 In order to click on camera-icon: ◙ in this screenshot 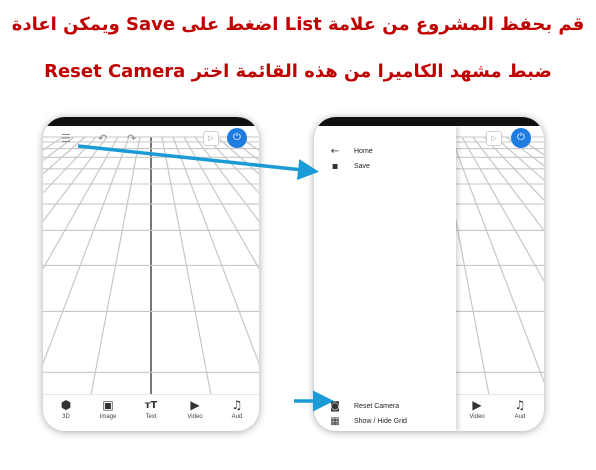, I will do `click(335, 406)`.